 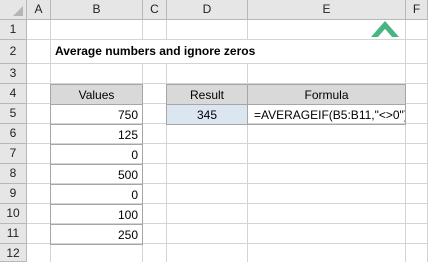 I want to click on column-header-f: F, so click(x=417, y=10).